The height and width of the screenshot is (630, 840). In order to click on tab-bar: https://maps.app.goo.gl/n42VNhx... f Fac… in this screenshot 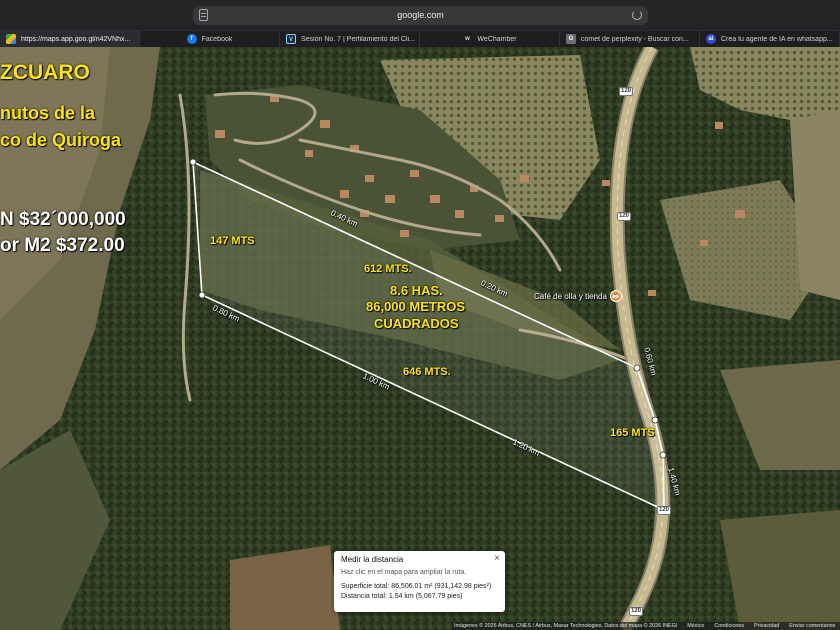, I will do `click(420, 38)`.